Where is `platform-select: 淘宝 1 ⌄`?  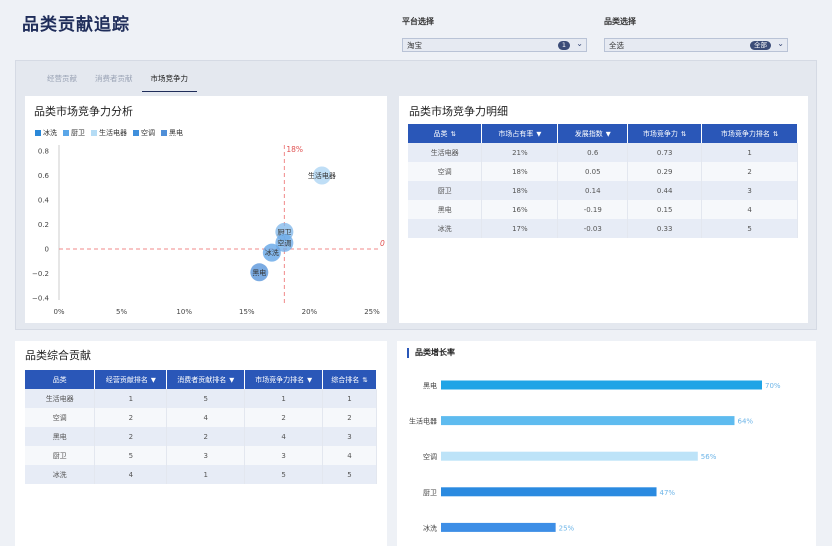
platform-select: 淘宝 1 ⌄ is located at coordinates (494, 45).